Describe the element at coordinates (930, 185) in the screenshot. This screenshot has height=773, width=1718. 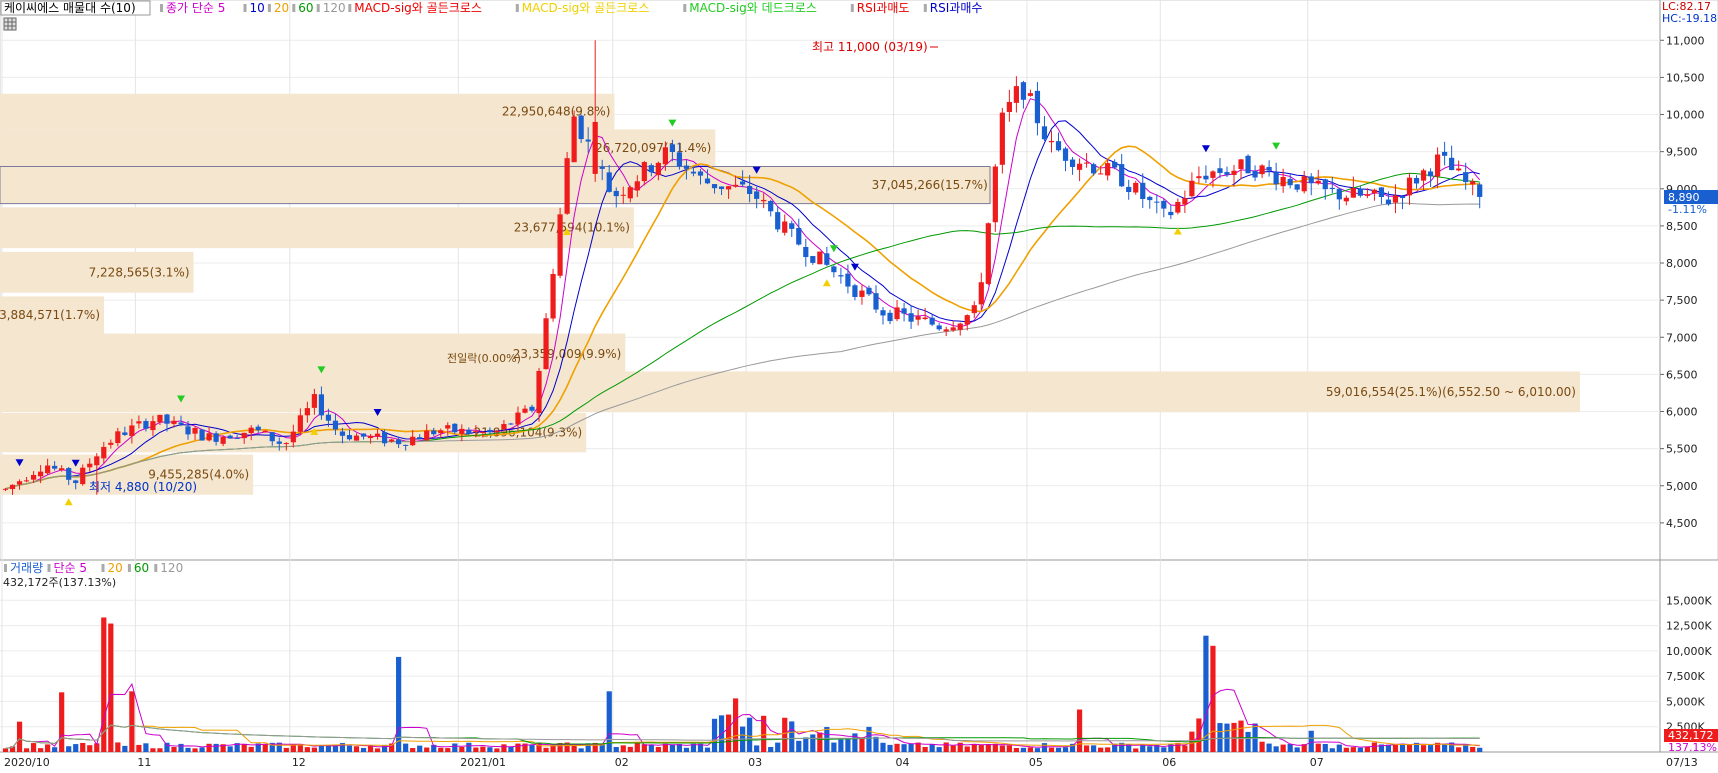
I see `volume-profile-label: 37,045,266(15.7%)` at that location.